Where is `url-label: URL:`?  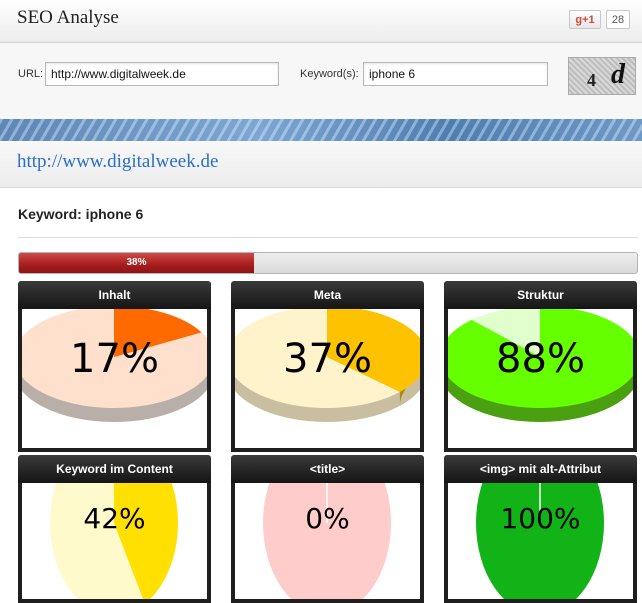 url-label: URL: is located at coordinates (31, 74).